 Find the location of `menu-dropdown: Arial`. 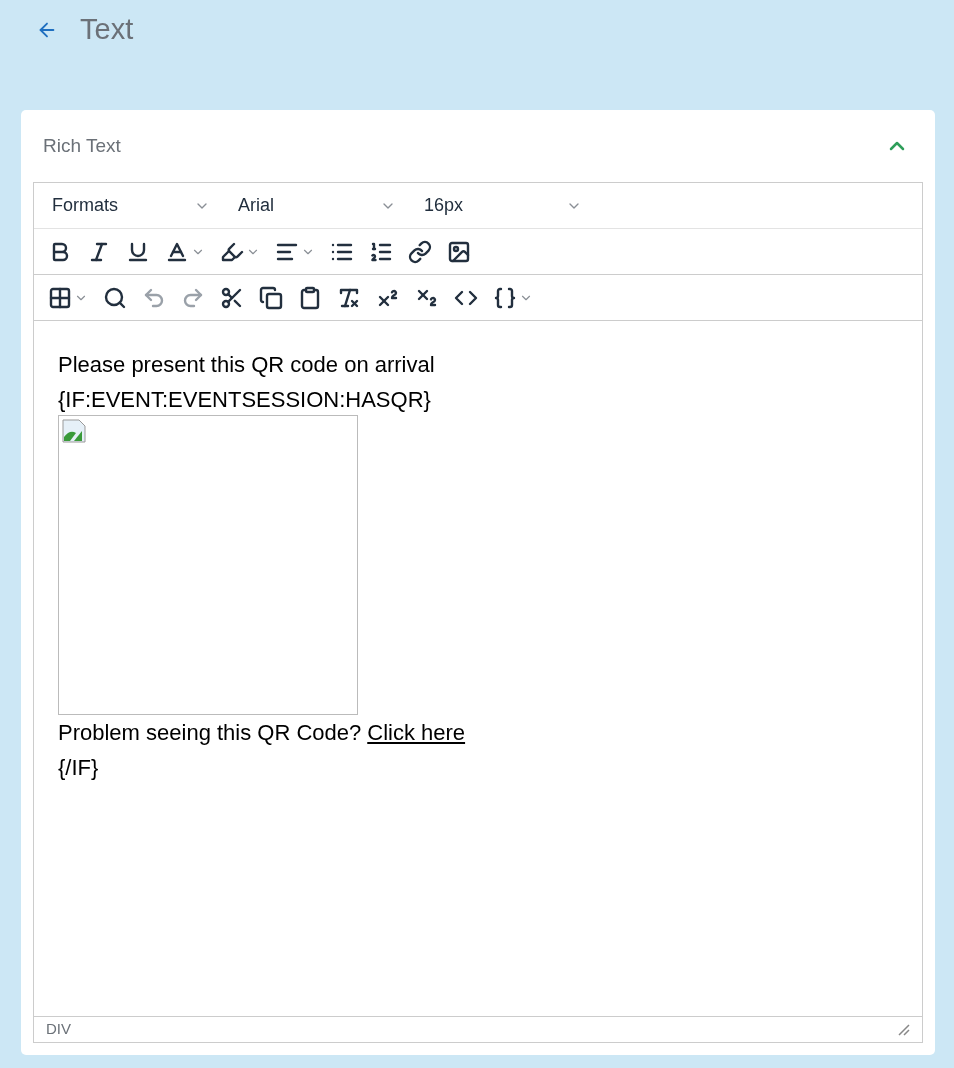

menu-dropdown: Arial is located at coordinates (317, 205).